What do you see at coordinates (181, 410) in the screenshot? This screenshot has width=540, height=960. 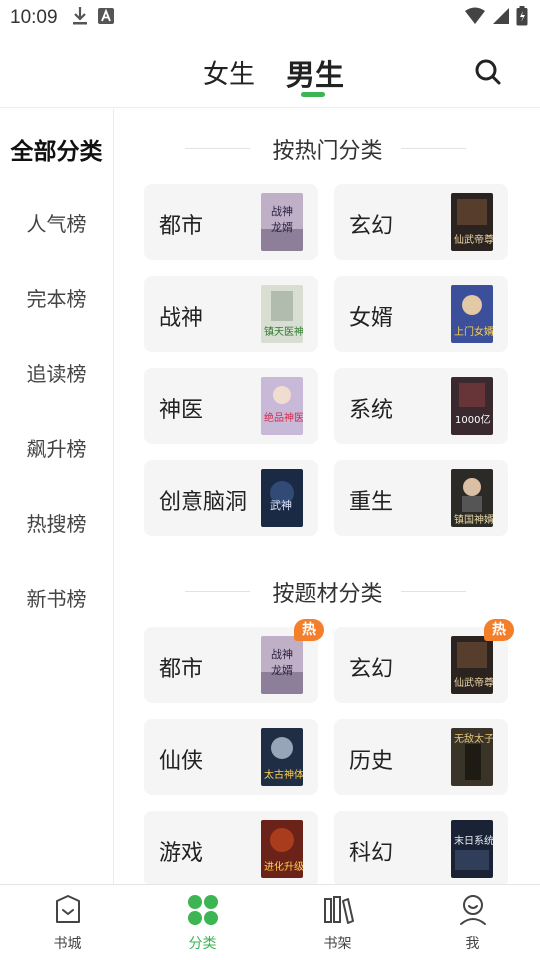 I see `category-name: 神医` at bounding box center [181, 410].